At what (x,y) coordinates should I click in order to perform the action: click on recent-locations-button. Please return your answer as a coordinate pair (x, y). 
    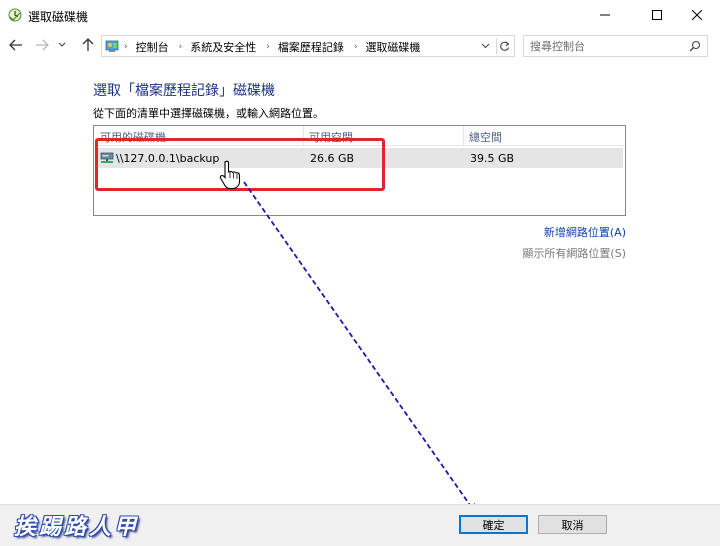
    Looking at the image, I should click on (62, 45).